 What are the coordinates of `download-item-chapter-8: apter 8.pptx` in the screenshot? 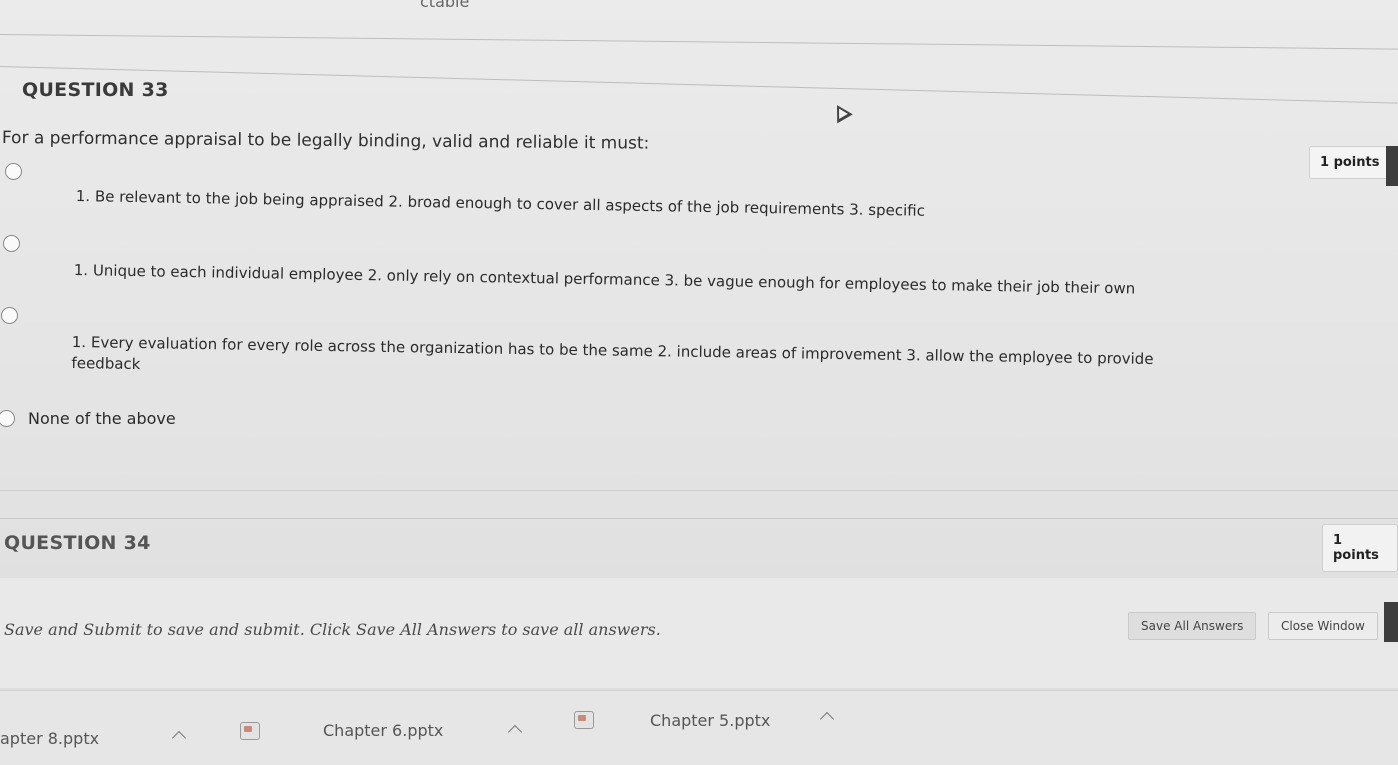 It's located at (49, 738).